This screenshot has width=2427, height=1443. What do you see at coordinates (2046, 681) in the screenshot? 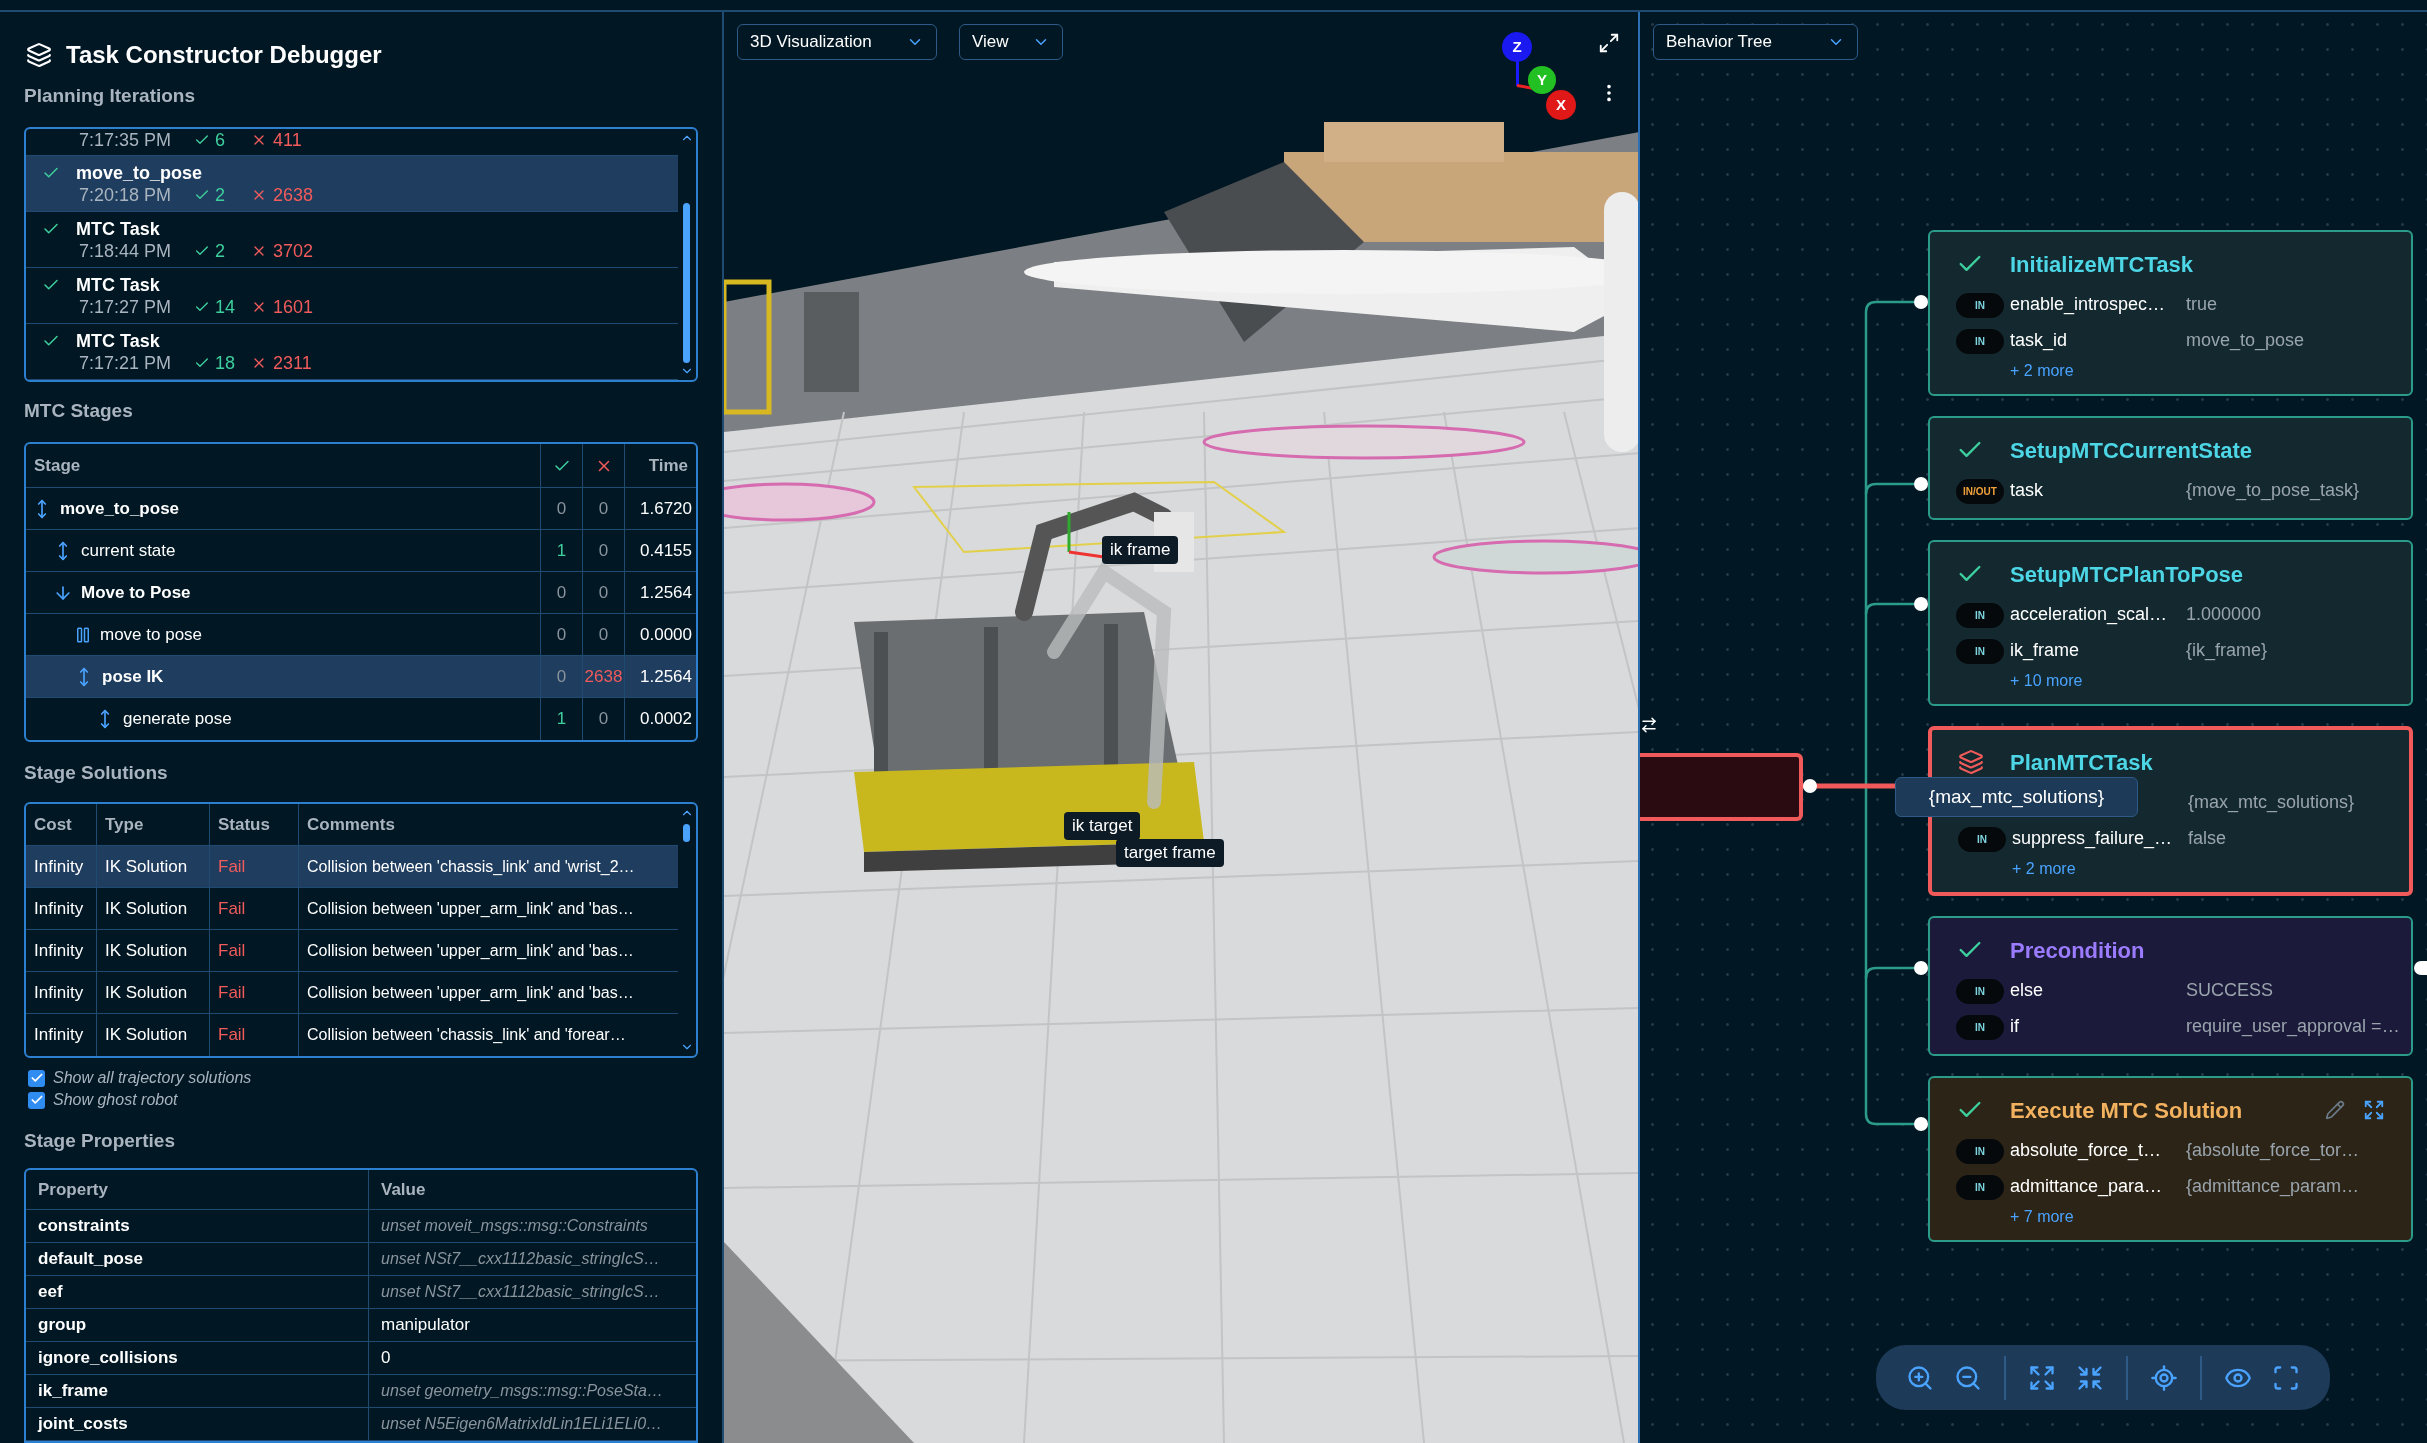
I see `more-link: + 10 more` at bounding box center [2046, 681].